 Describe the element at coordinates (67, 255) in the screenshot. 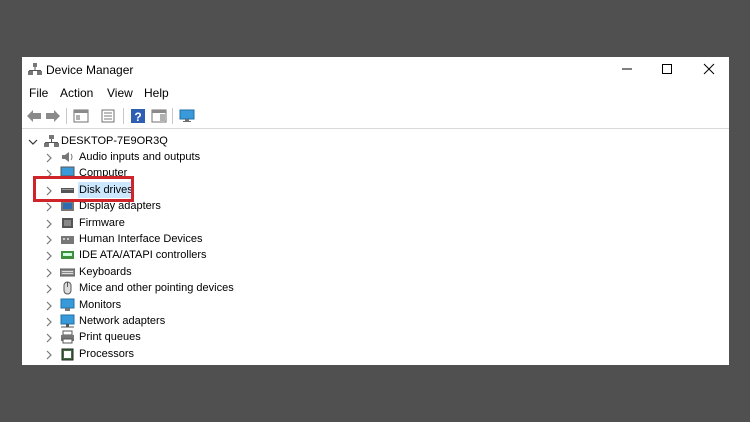

I see `ide-controller-icon` at that location.